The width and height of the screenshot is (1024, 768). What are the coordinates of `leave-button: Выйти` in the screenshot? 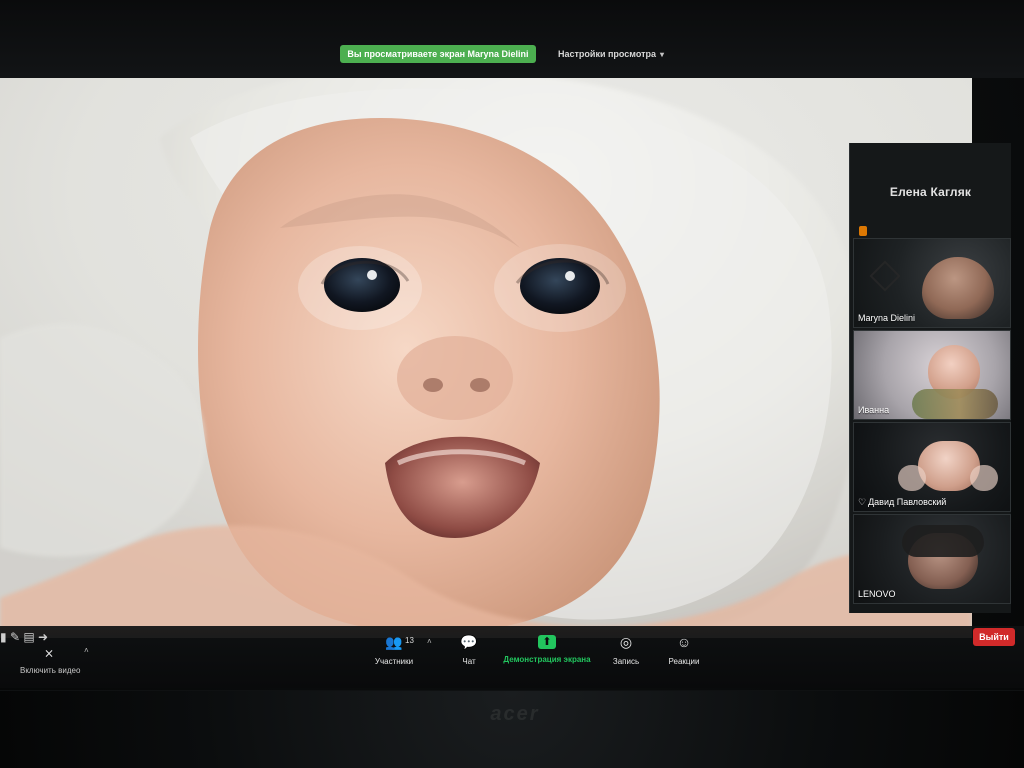 It's located at (994, 637).